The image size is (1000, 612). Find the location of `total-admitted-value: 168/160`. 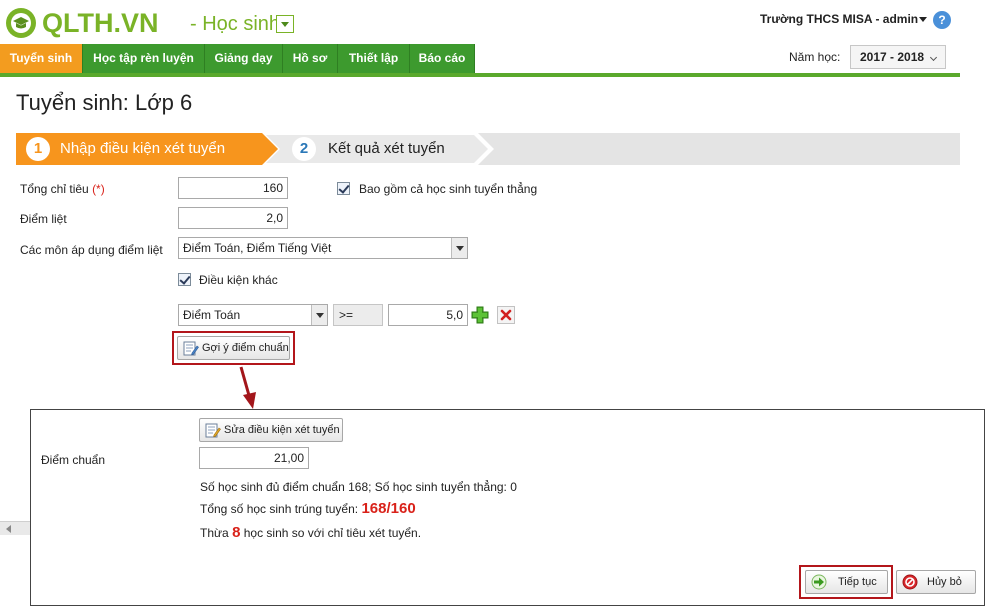

total-admitted-value: 168/160 is located at coordinates (388, 508).